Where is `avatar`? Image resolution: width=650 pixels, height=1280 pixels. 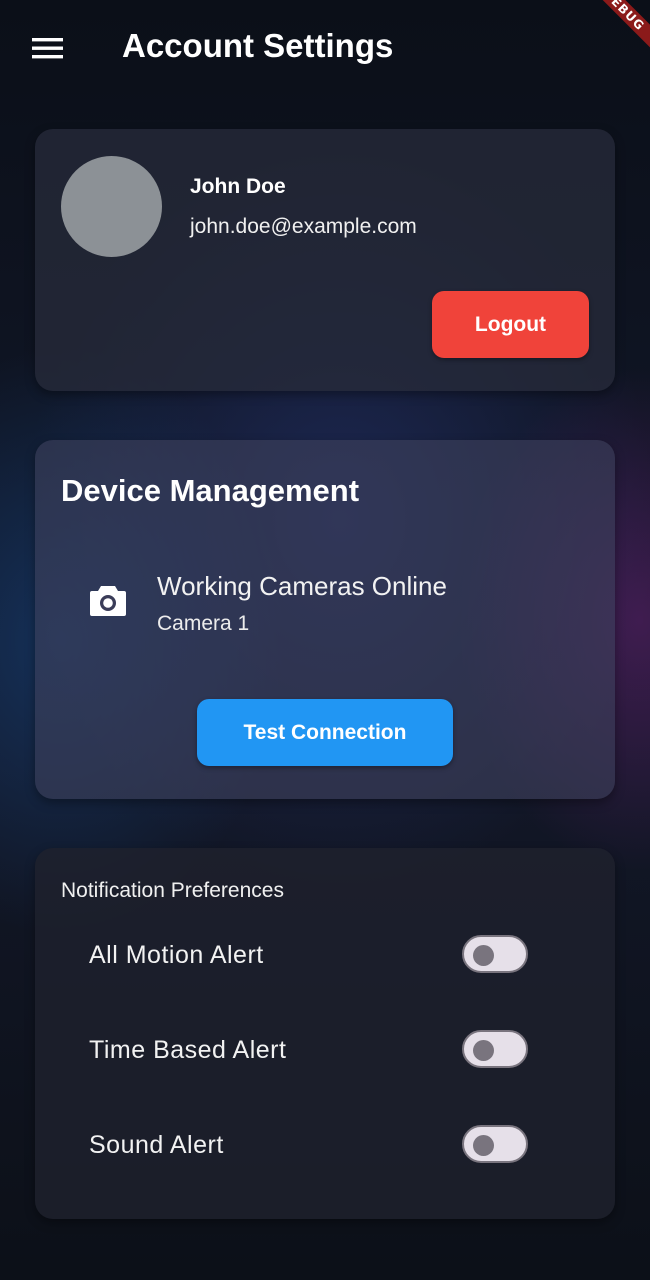
avatar is located at coordinates (111, 206).